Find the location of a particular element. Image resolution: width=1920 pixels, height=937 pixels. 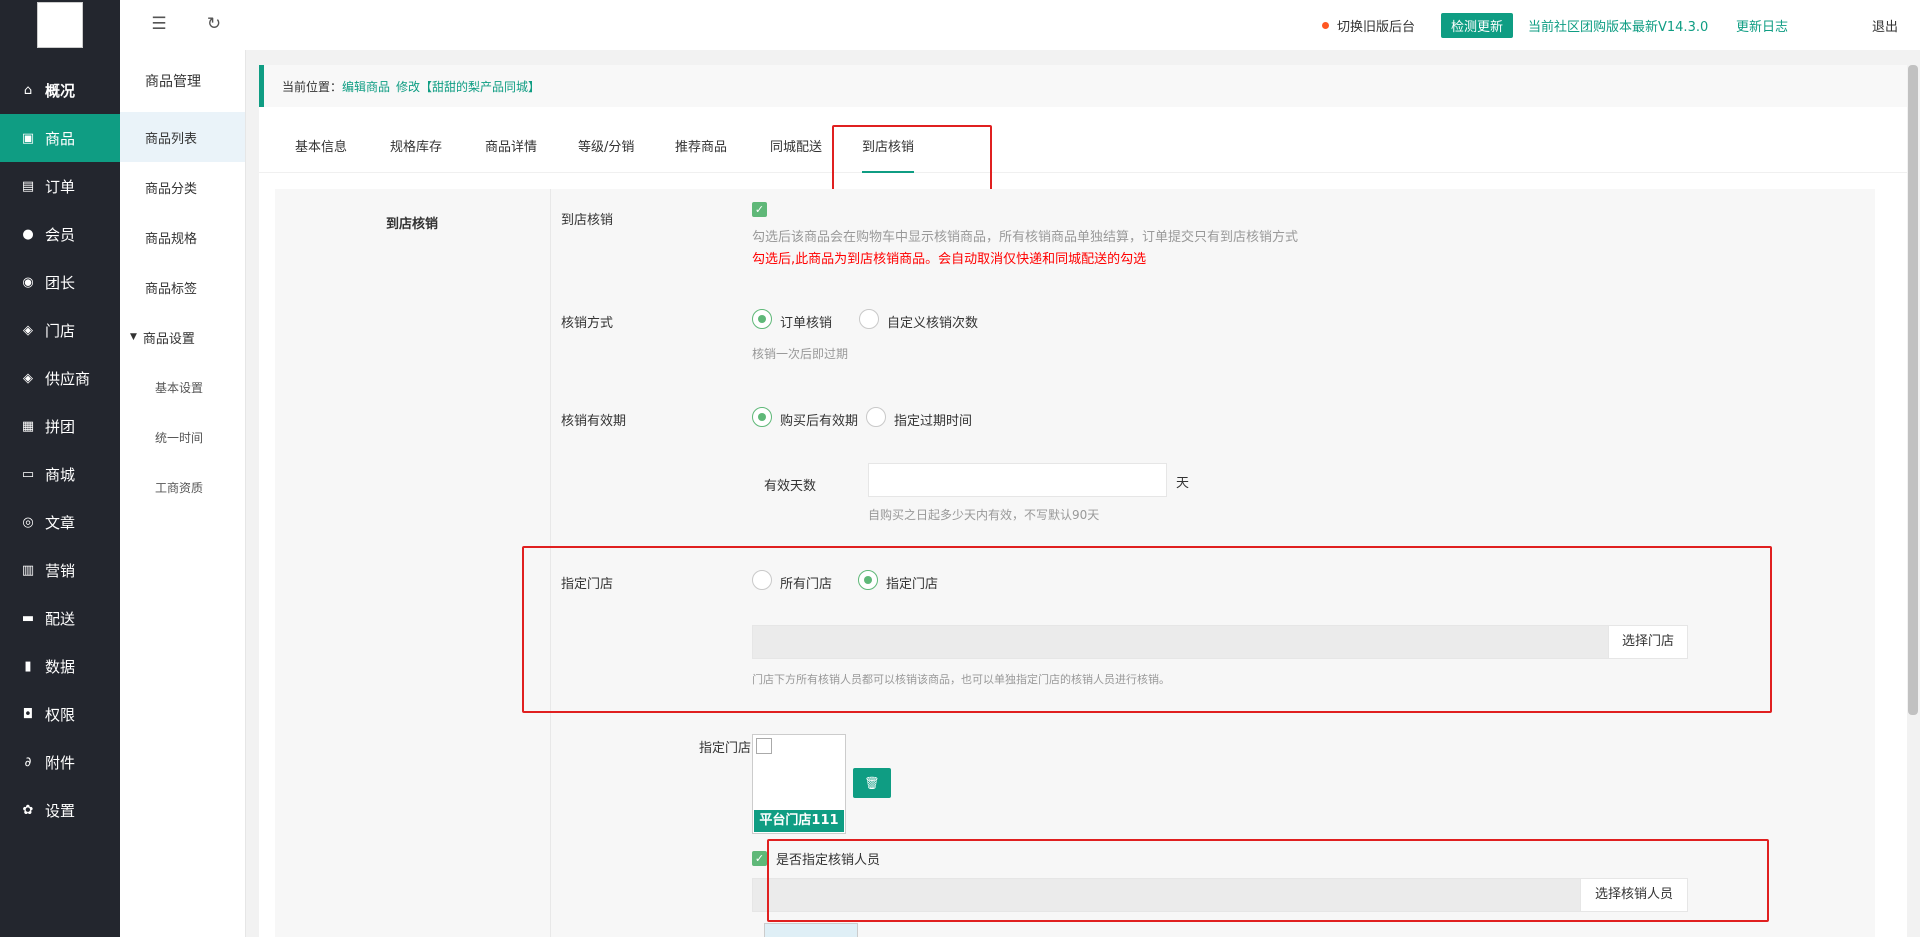

submenu-group-settings: ▼ 商品设置 is located at coordinates (182, 337).